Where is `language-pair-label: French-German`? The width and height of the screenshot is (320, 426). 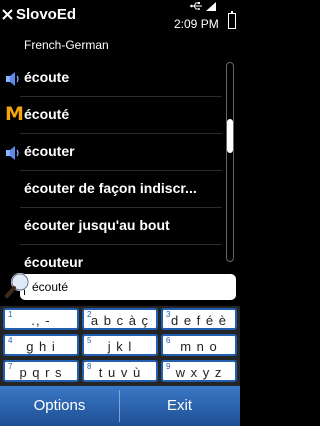 language-pair-label: French-German is located at coordinates (66, 45).